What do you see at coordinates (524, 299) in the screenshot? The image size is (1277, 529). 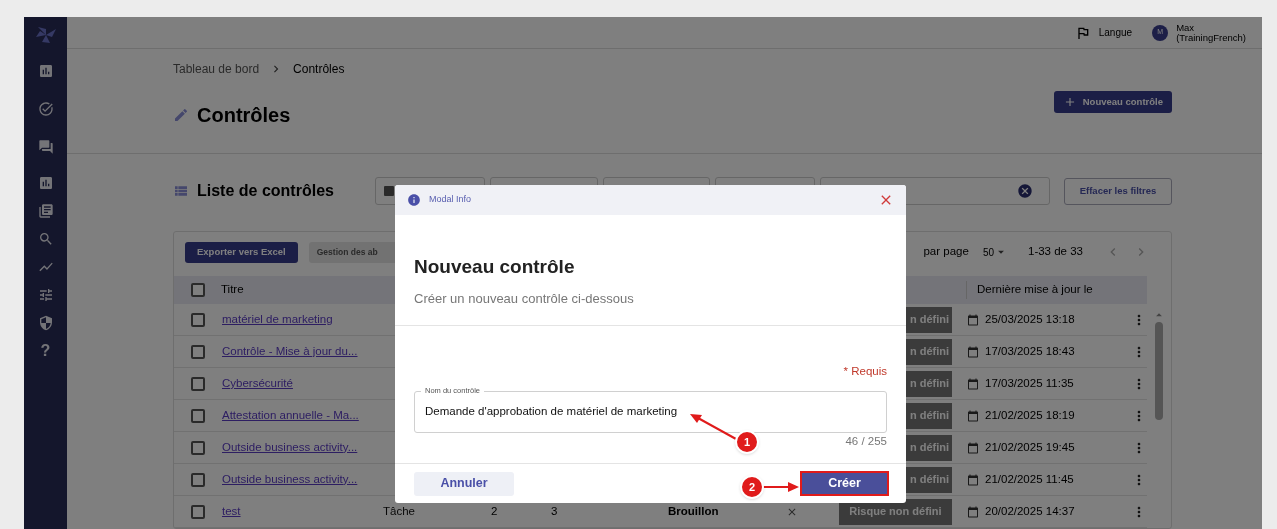 I see `modal-subtitle: Créer un nouveau contrôle ci-dessous` at bounding box center [524, 299].